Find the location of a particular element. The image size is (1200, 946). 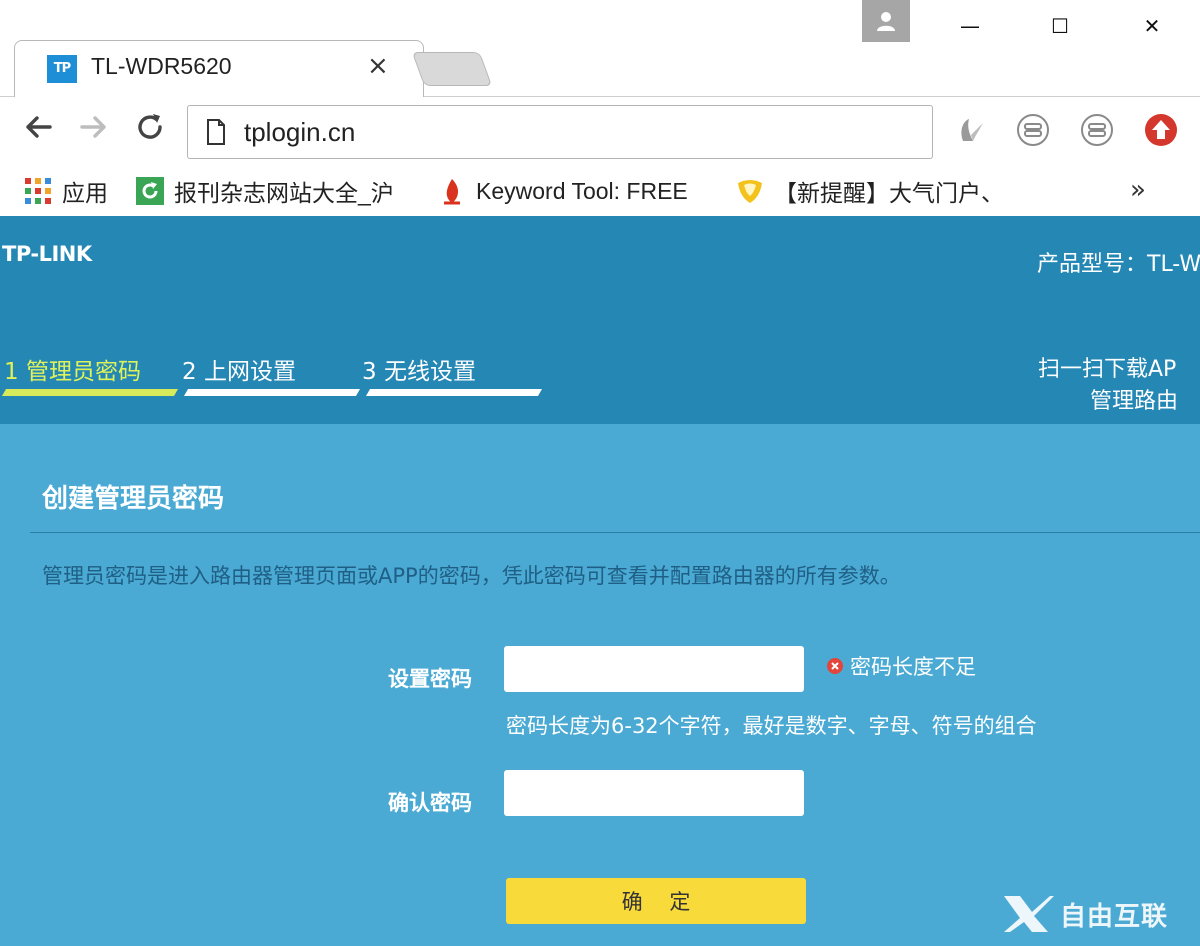

section-divider is located at coordinates (615, 532).